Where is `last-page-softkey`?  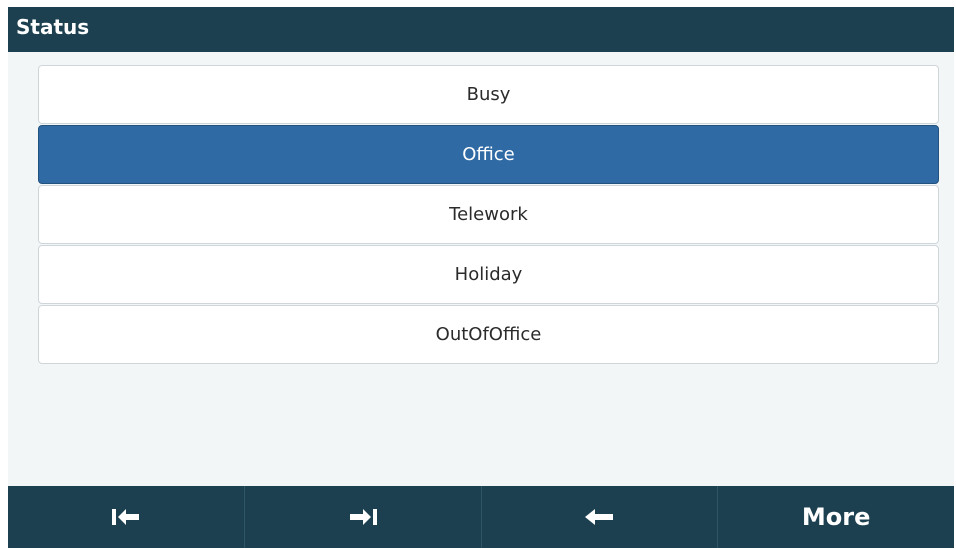 last-page-softkey is located at coordinates (363, 517).